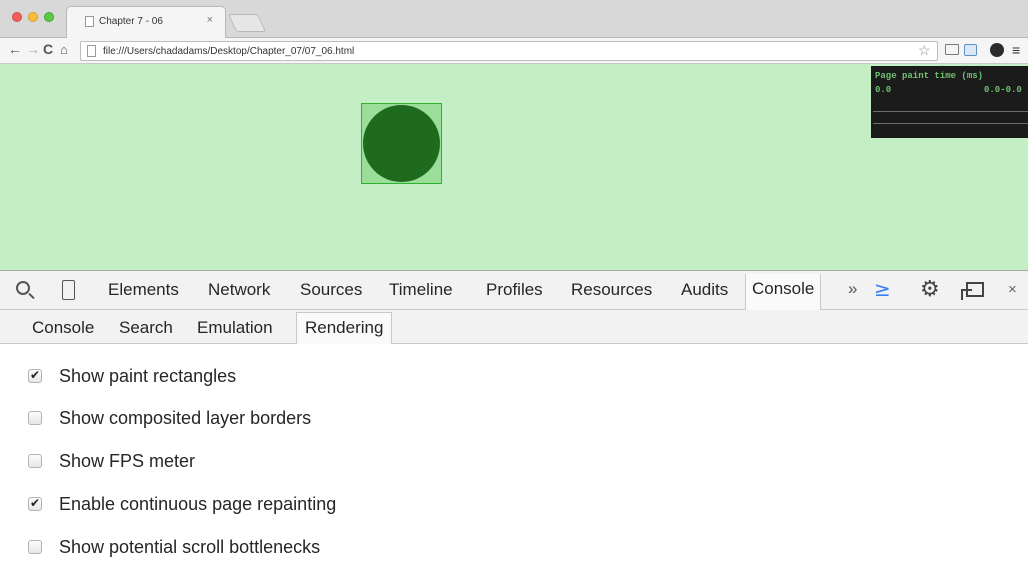 The width and height of the screenshot is (1028, 585). I want to click on green-circle, so click(401, 143).